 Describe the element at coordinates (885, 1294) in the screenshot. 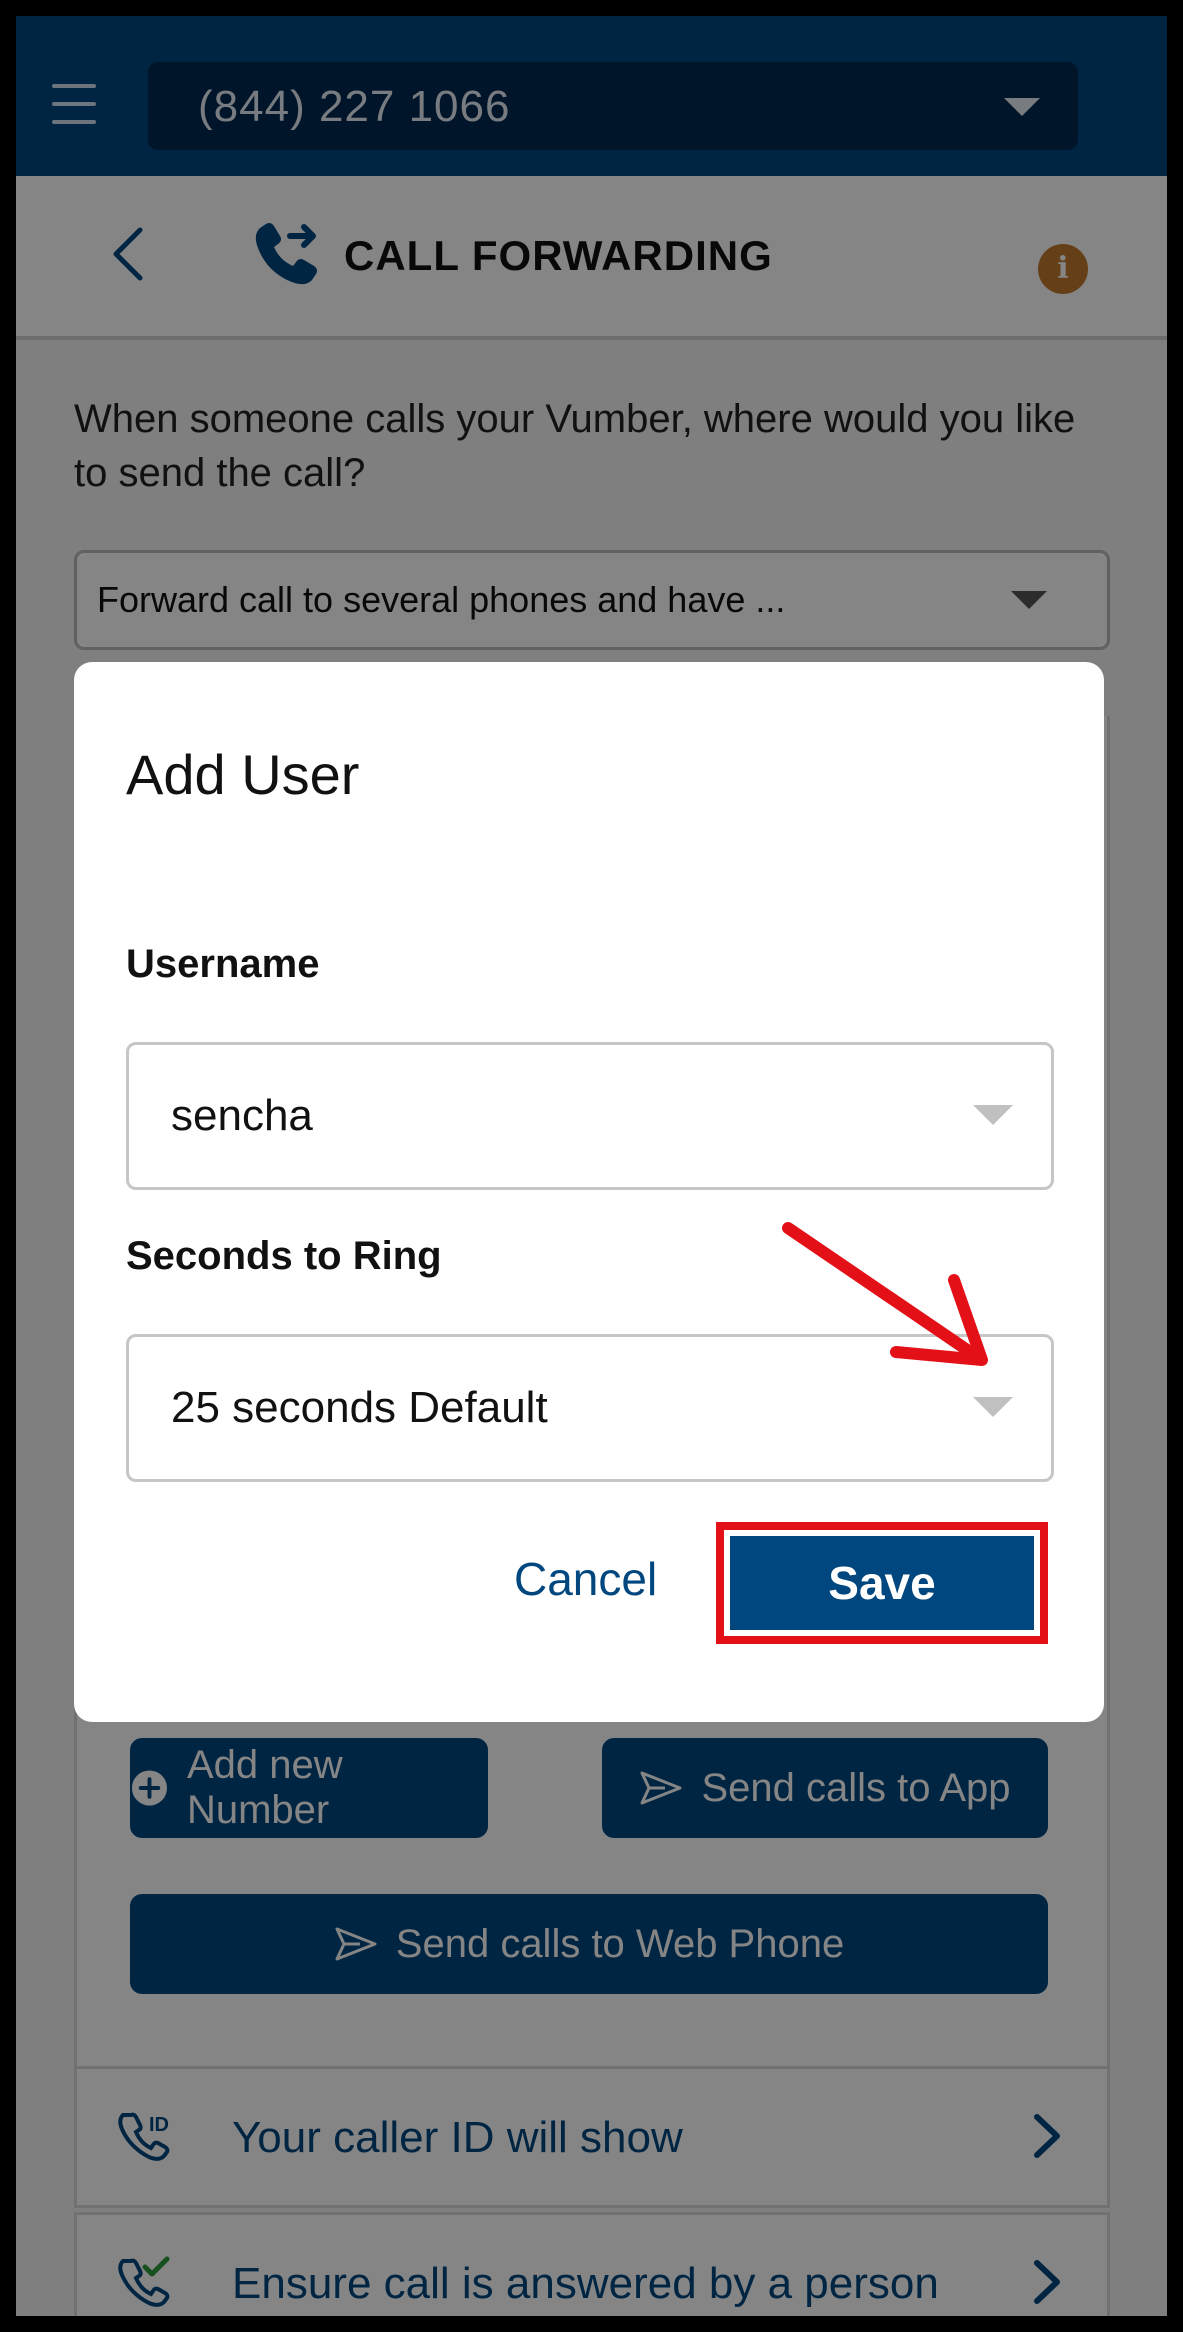

I see `annotation-arrow` at that location.